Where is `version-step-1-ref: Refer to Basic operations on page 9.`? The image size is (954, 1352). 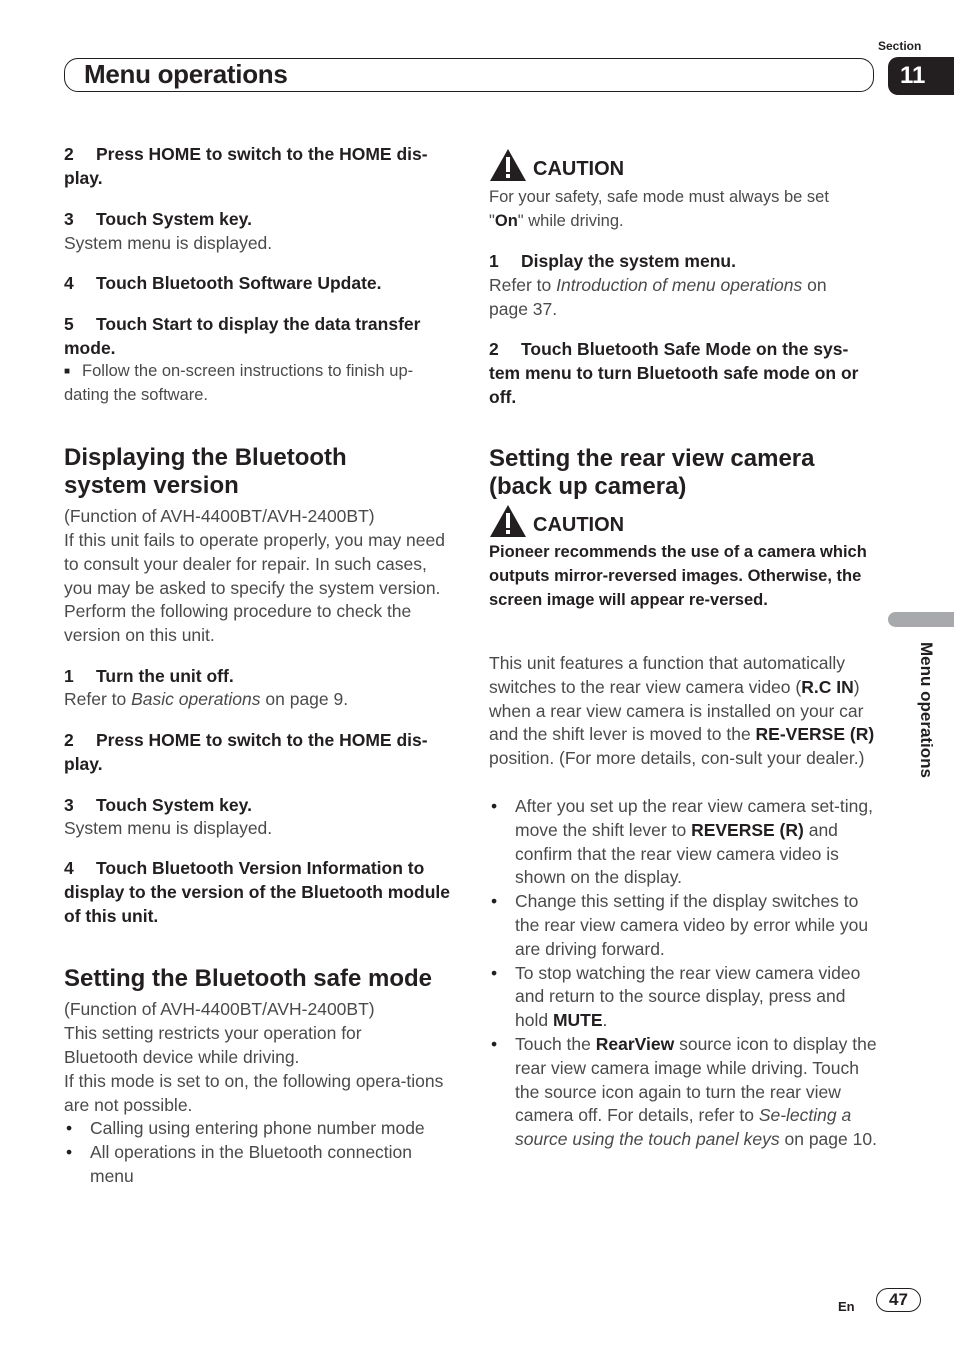 version-step-1-ref: Refer to Basic operations on page 9. is located at coordinates (206, 699).